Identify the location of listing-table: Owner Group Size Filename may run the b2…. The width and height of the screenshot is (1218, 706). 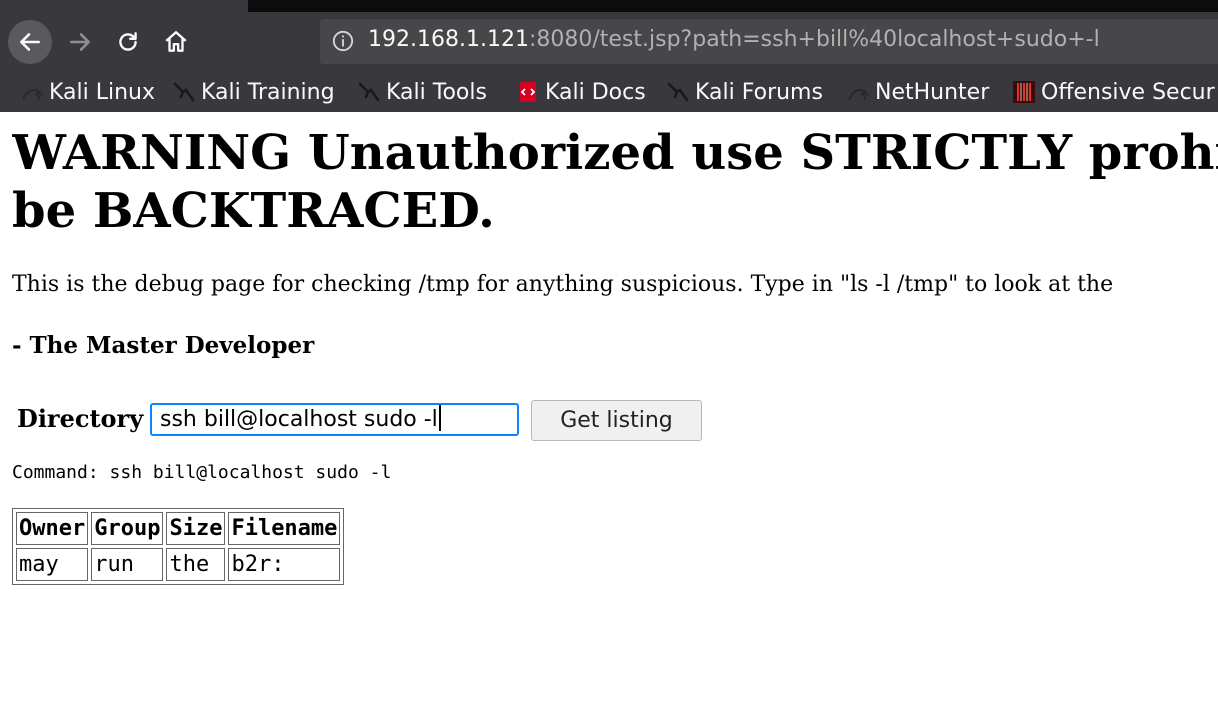
(178, 546).